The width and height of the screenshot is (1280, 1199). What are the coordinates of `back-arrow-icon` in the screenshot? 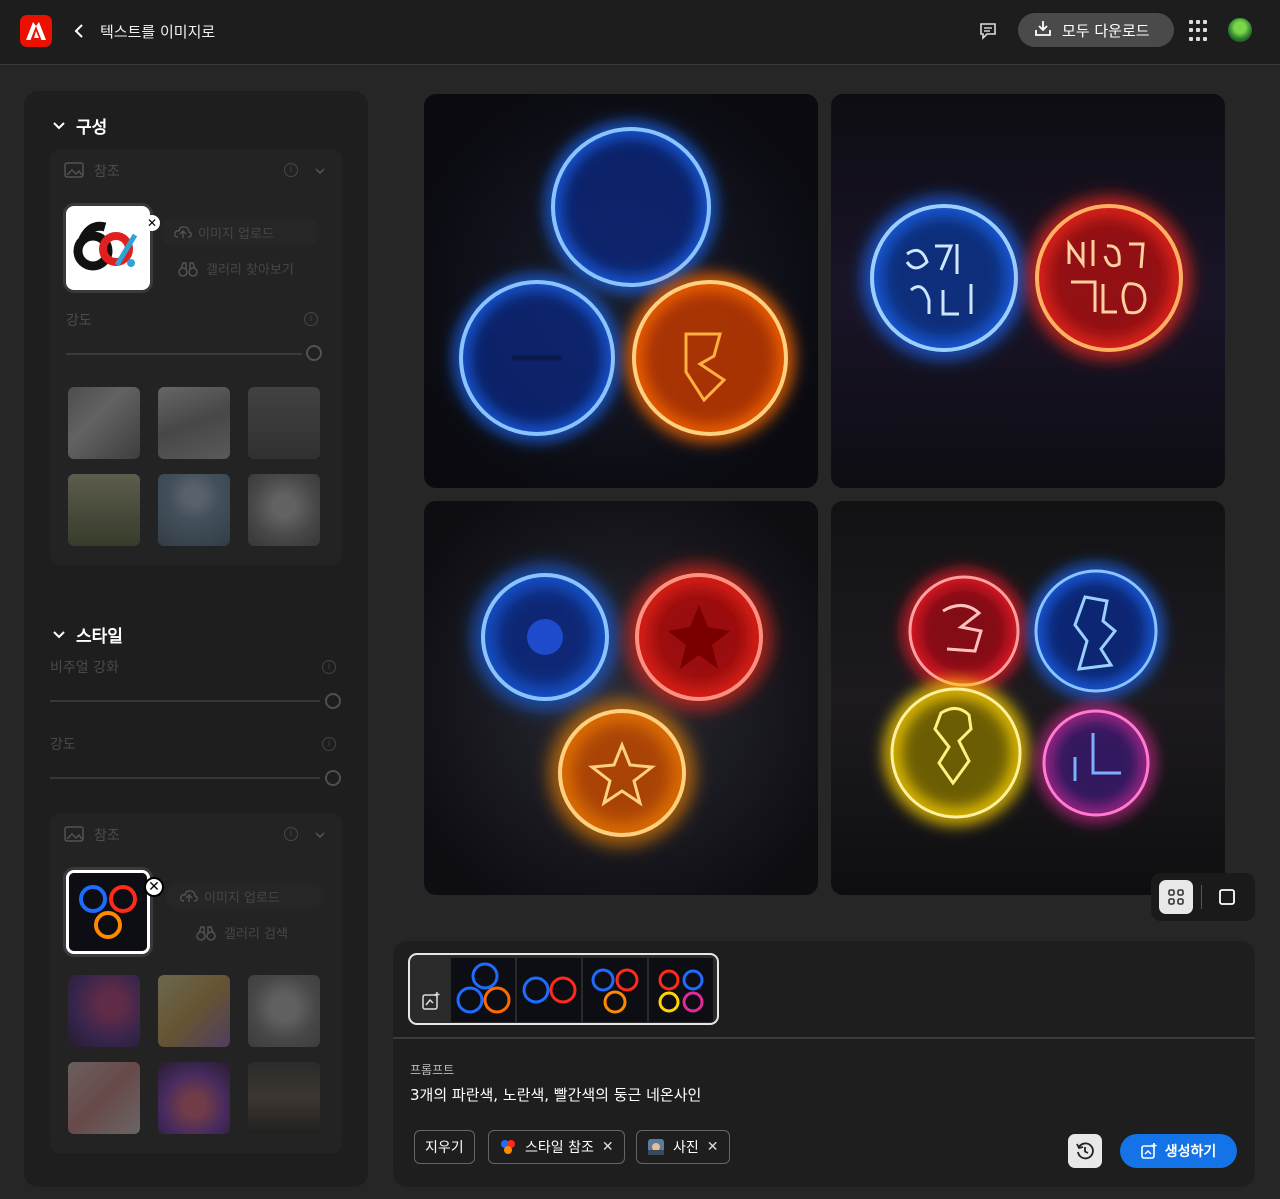 It's located at (79, 31).